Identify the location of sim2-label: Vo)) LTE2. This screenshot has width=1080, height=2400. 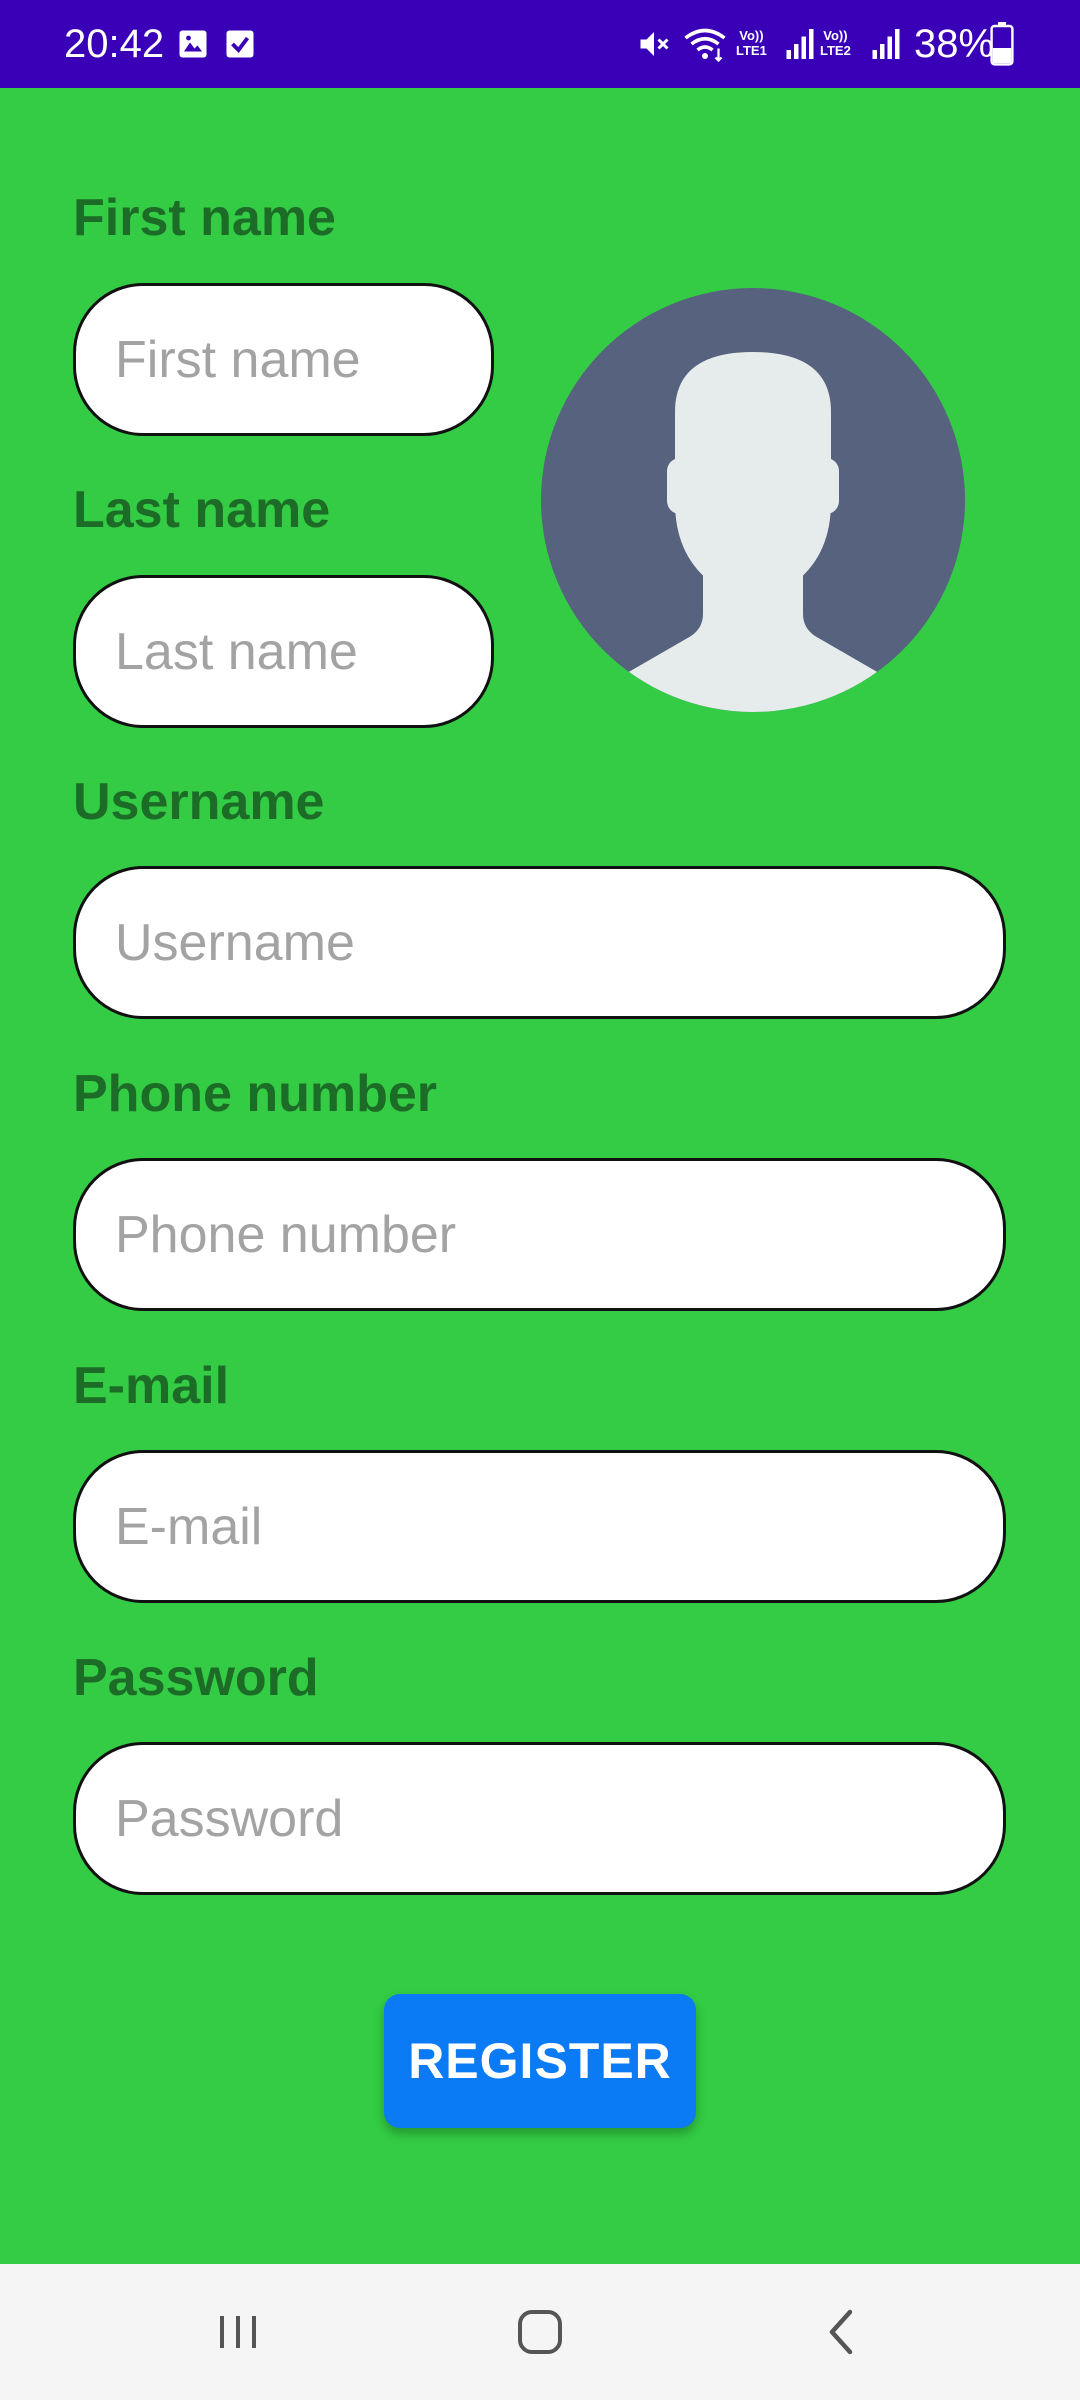
(835, 43).